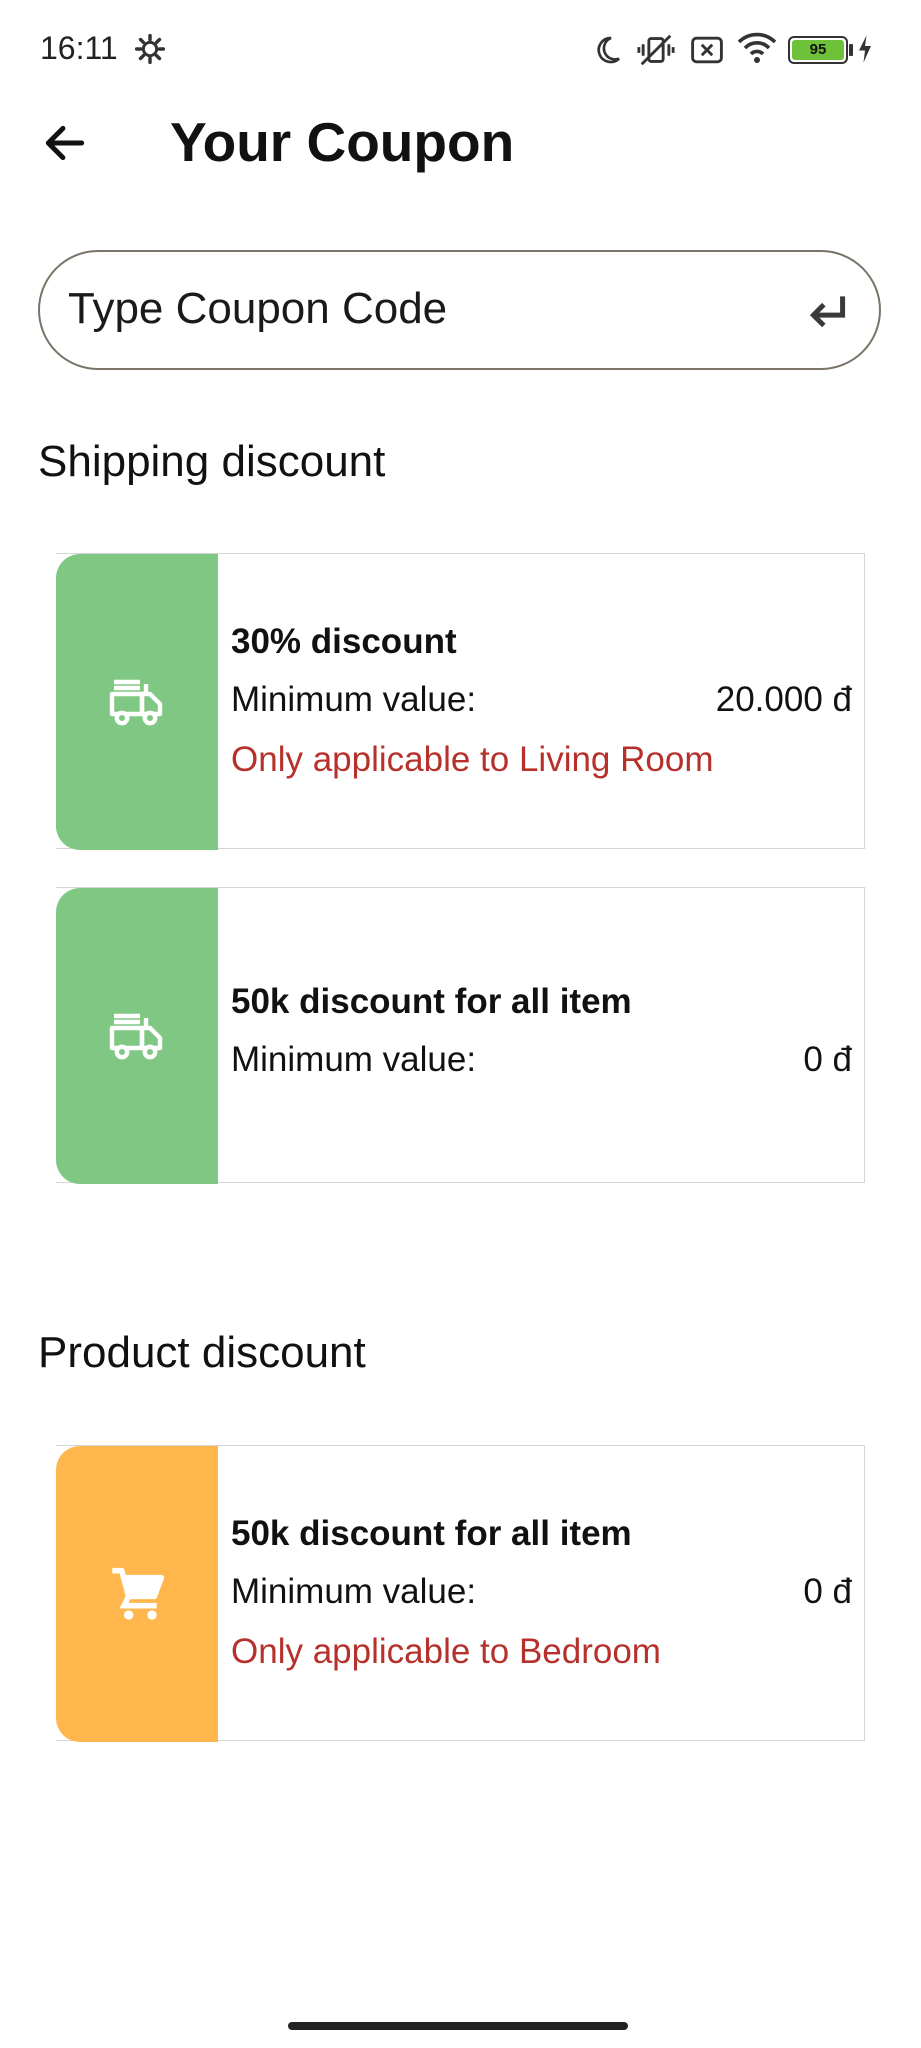  I want to click on battery-tip, so click(851, 50).